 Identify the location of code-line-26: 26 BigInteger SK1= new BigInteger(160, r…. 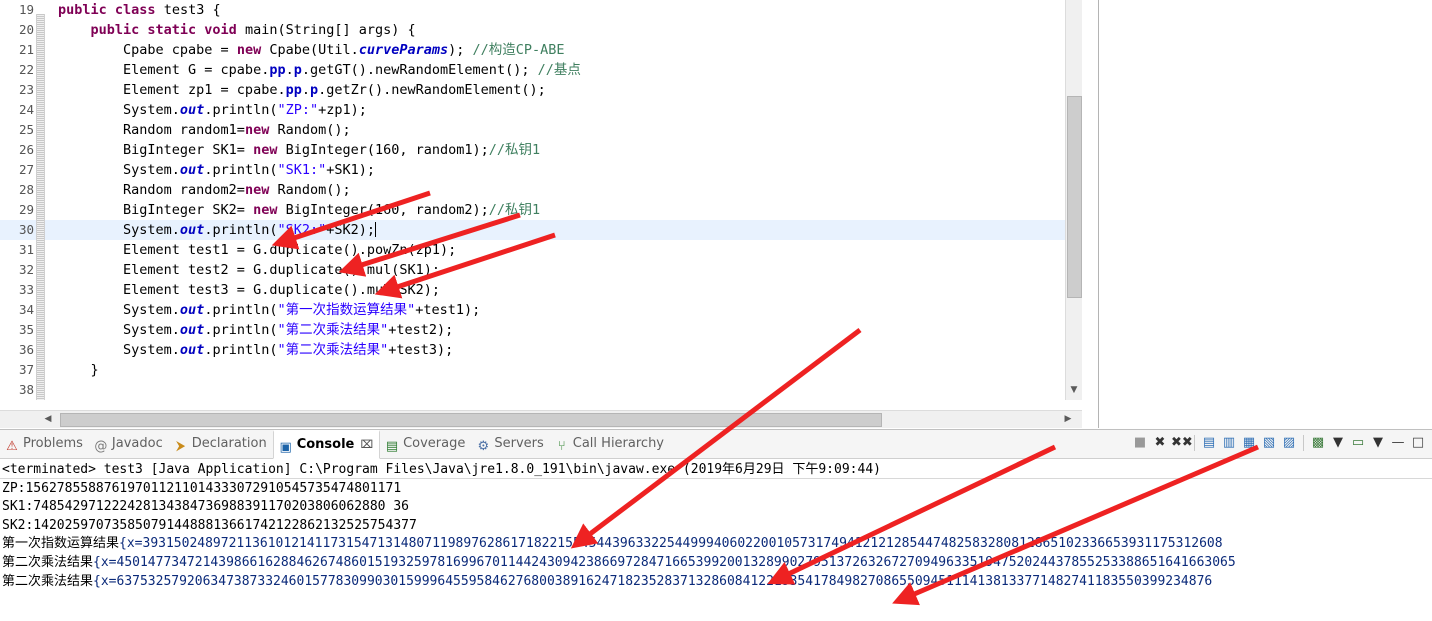
(533, 150).